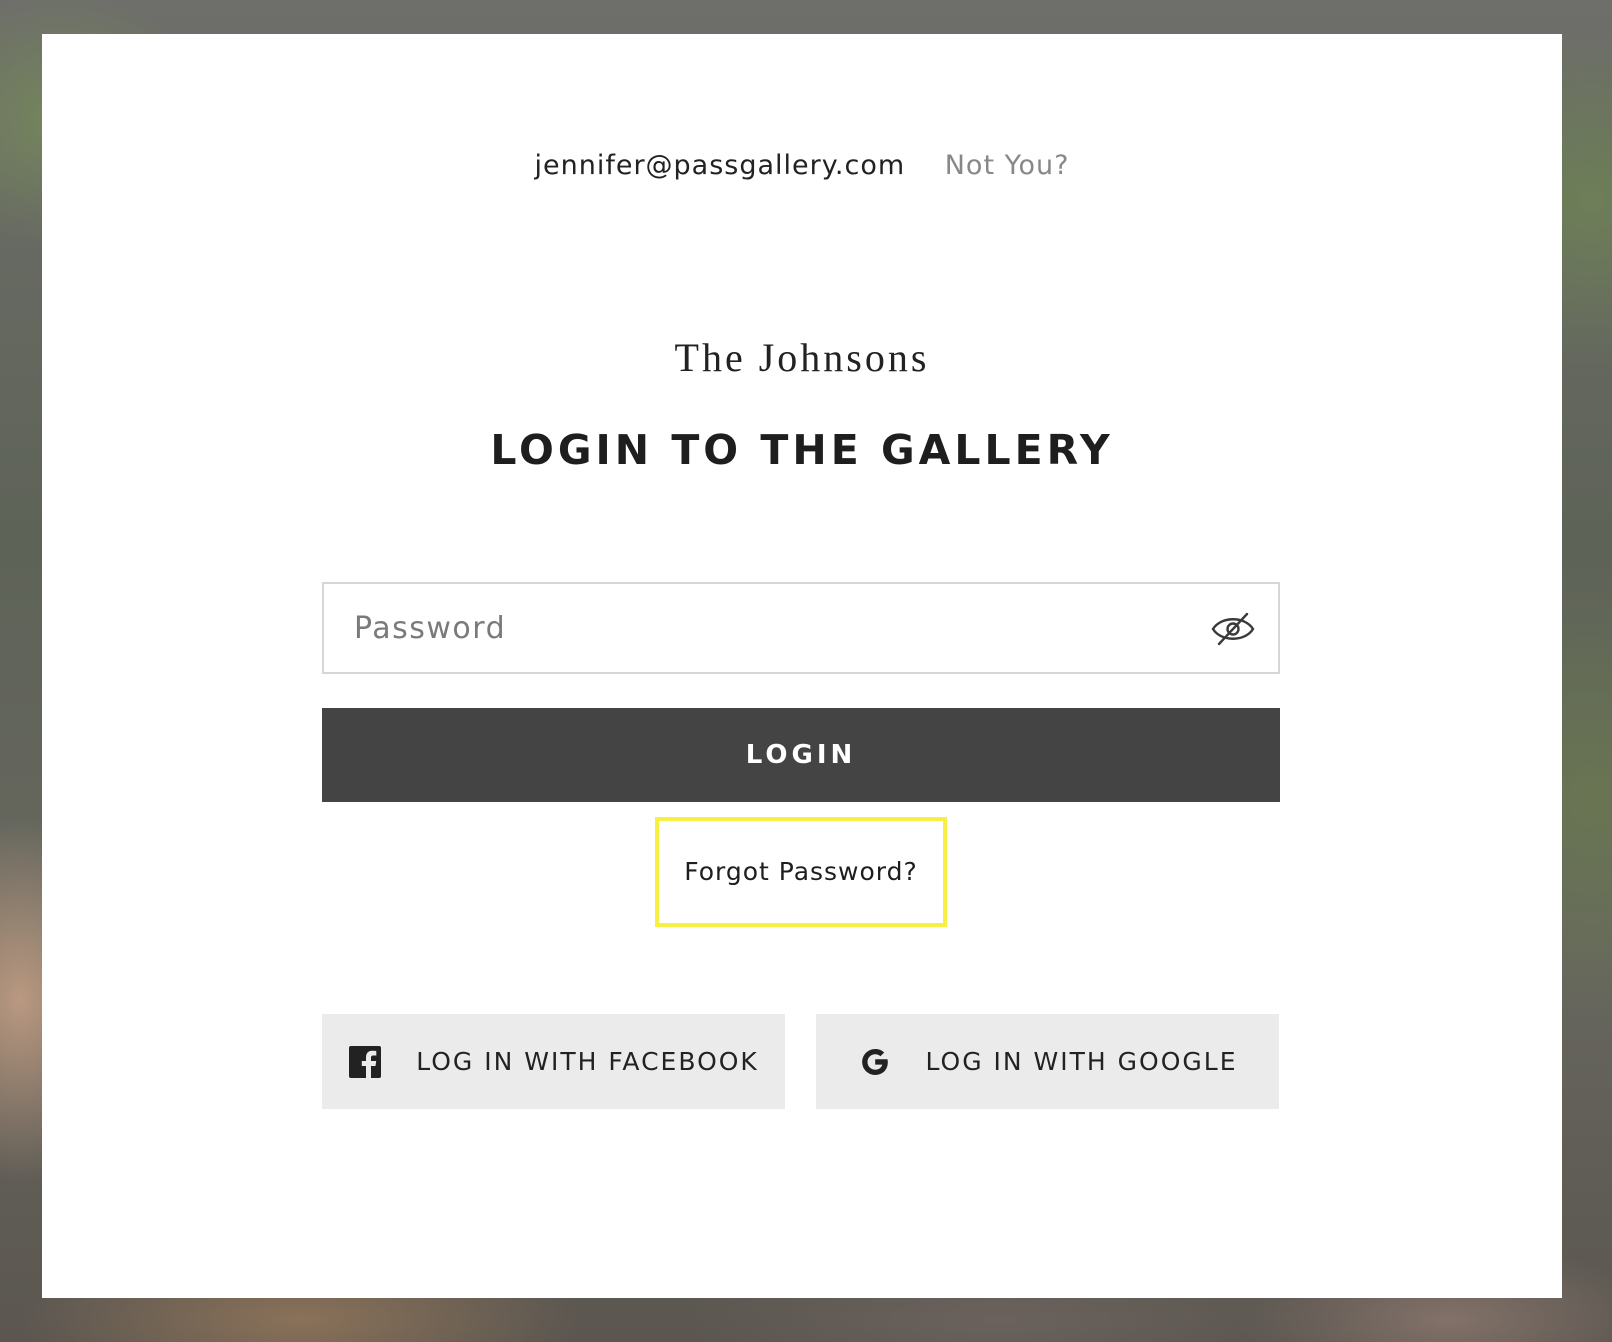  I want to click on google-login-label: LOG IN WITH GOOGLE, so click(1081, 1061).